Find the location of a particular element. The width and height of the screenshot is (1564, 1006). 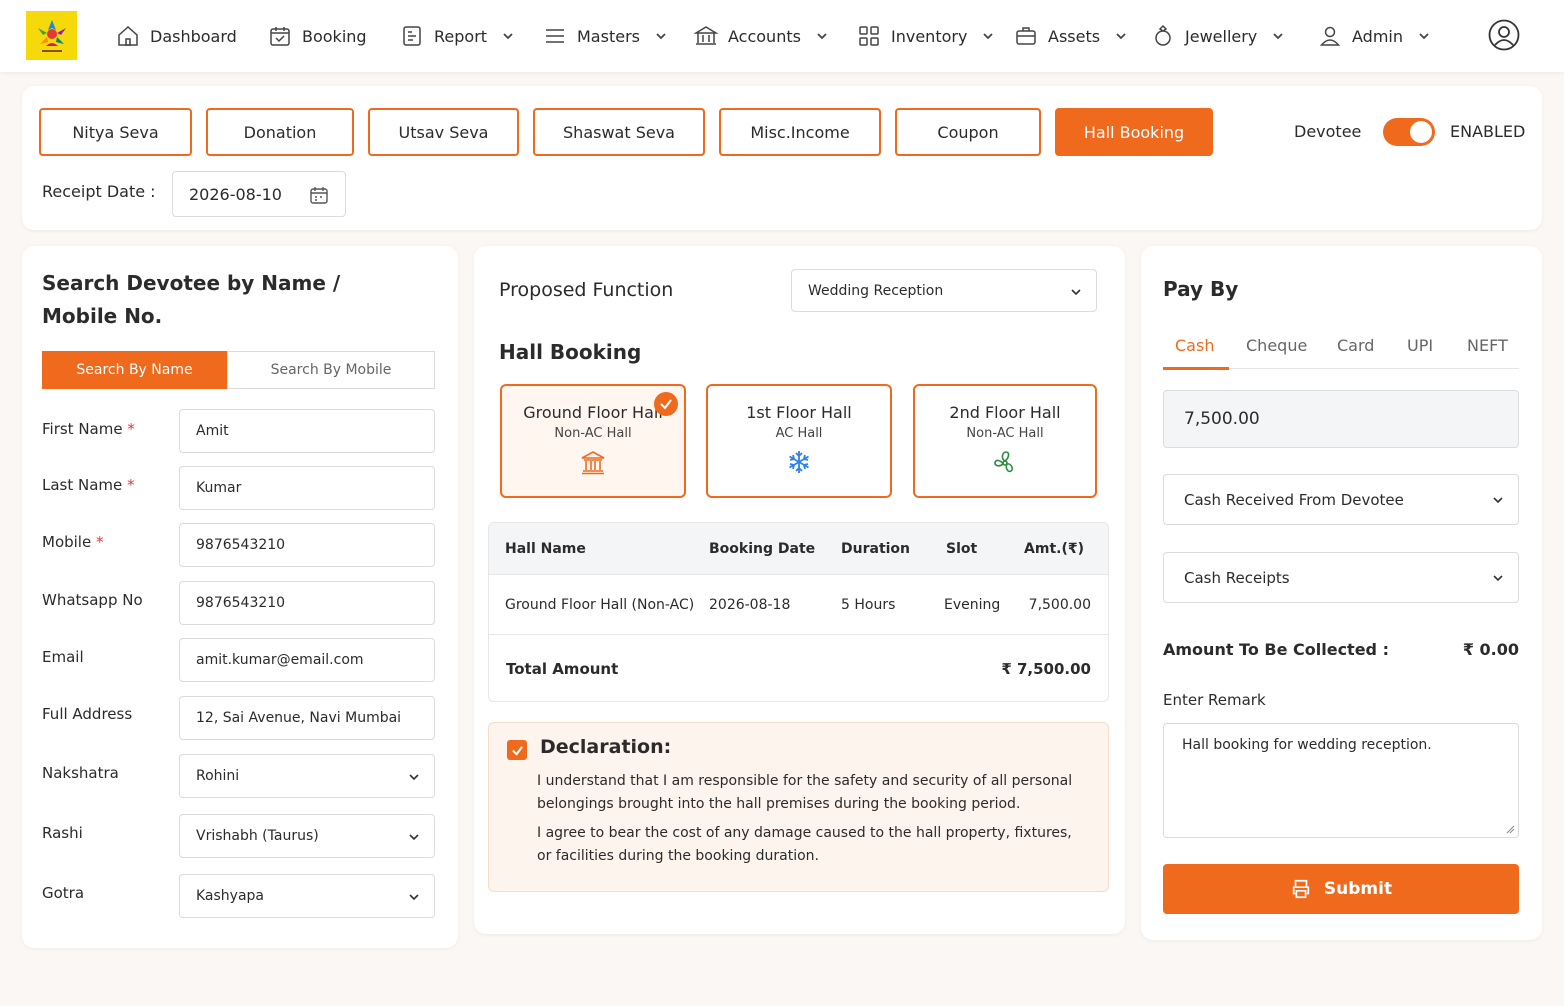

nav-masters: Masters is located at coordinates (605, 36).